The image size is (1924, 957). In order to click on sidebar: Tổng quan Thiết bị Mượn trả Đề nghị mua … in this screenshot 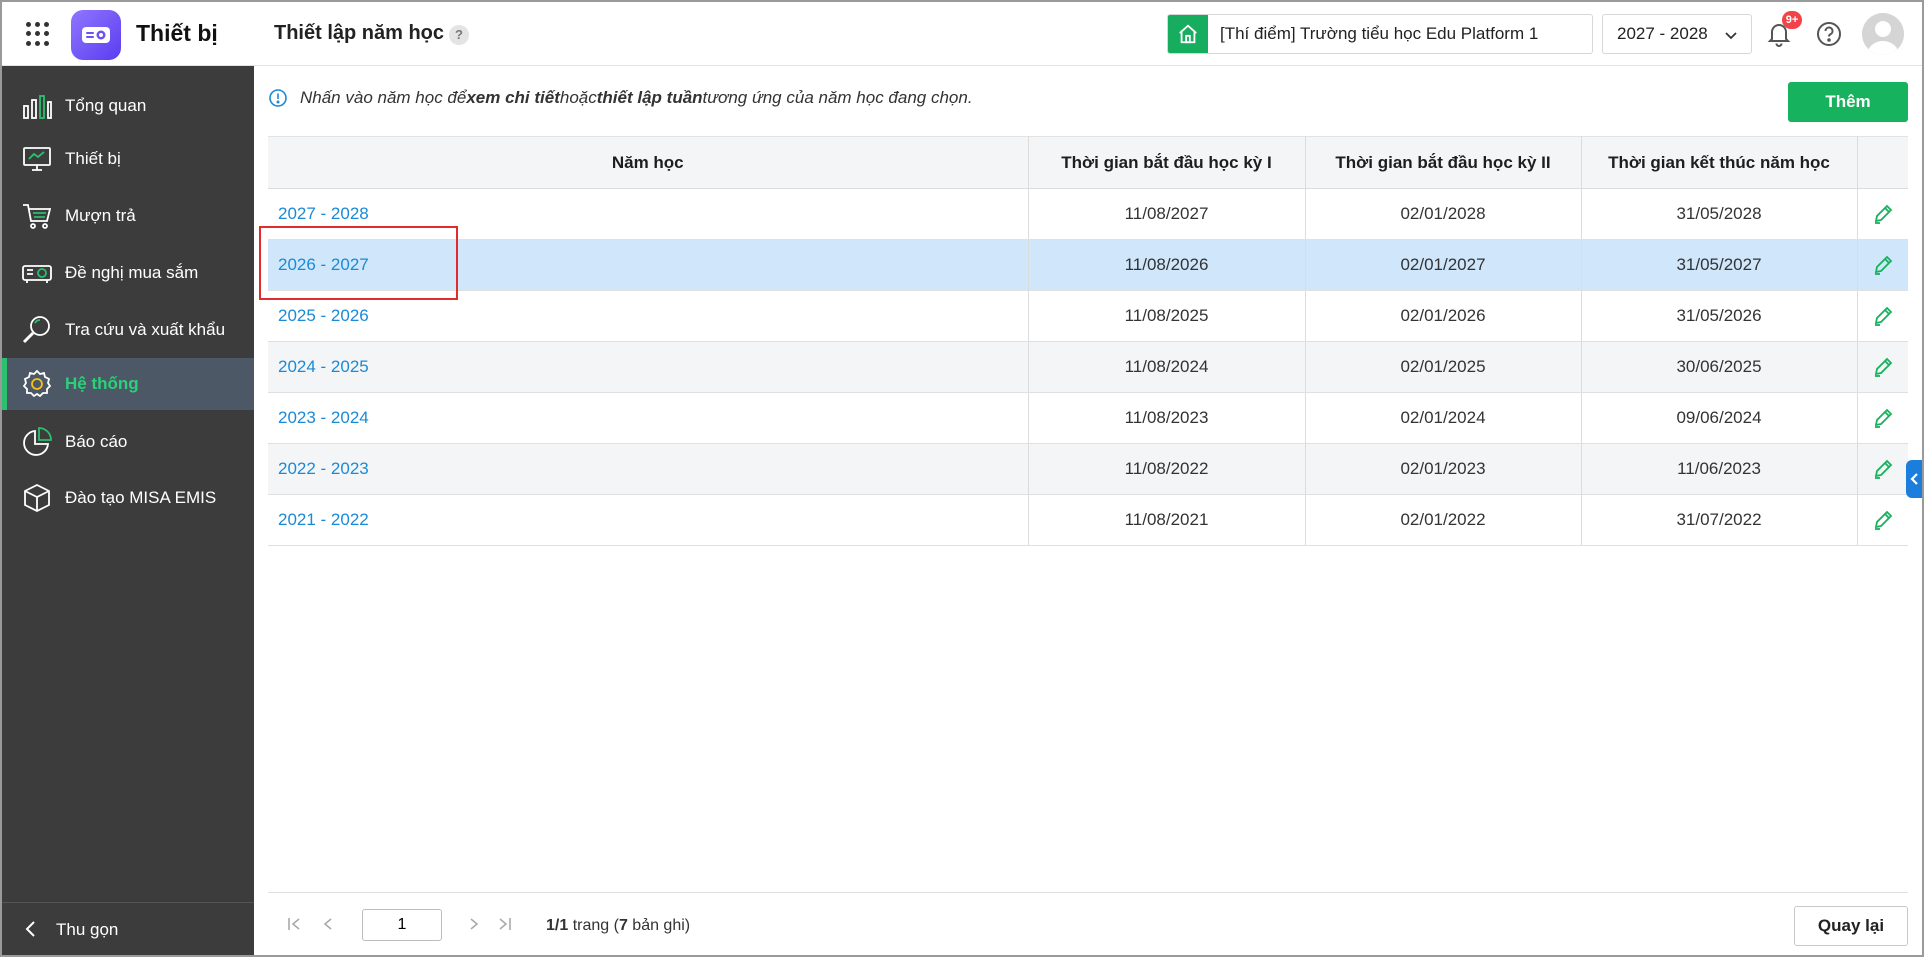, I will do `click(128, 510)`.